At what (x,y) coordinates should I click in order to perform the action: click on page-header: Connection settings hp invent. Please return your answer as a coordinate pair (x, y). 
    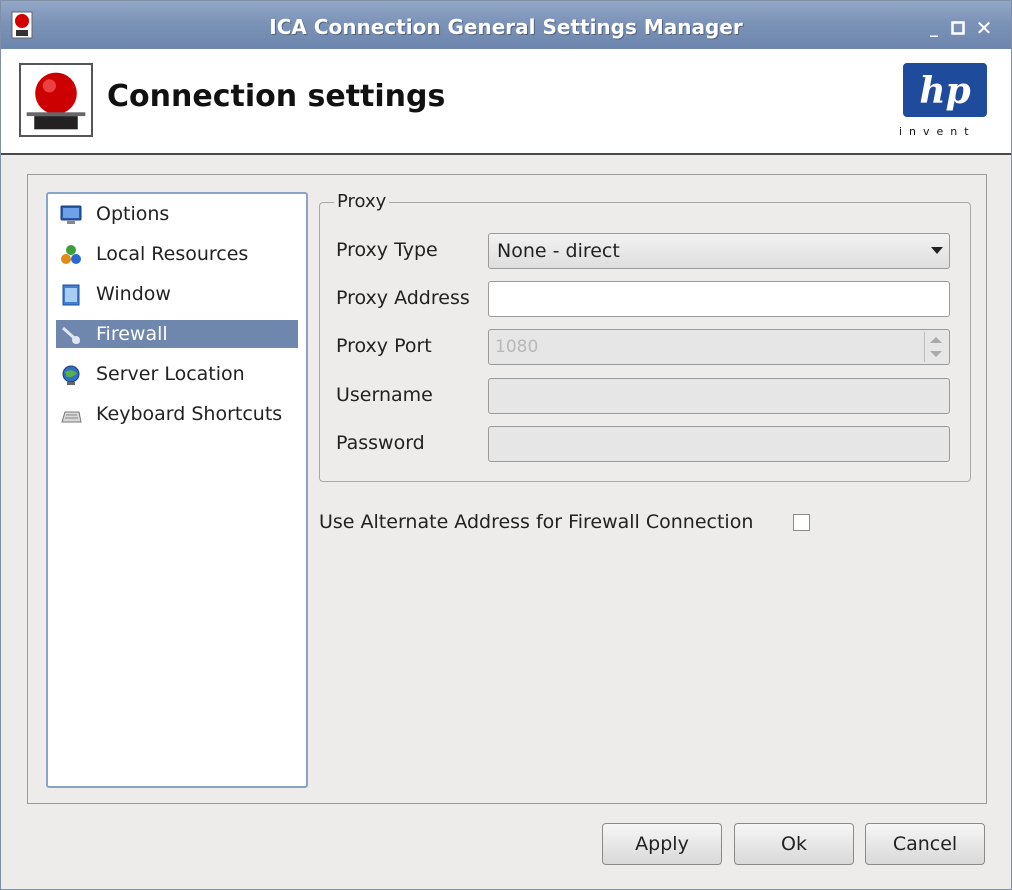
    Looking at the image, I should click on (506, 102).